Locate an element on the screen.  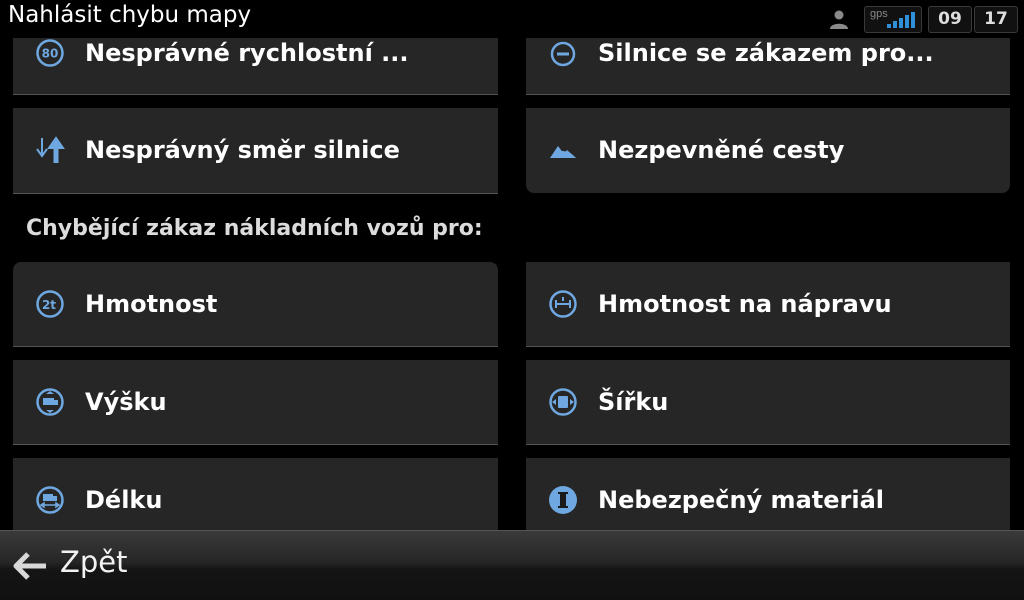
page-title: Nahlásit chybu mapy is located at coordinates (130, 15).